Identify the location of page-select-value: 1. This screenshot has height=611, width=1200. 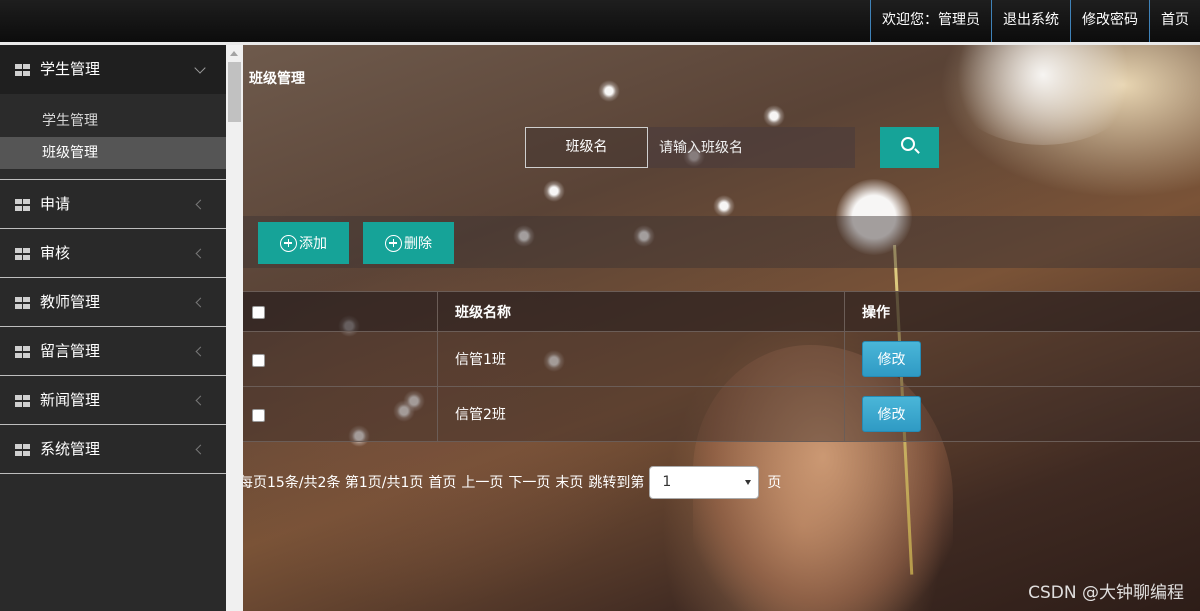
(667, 481).